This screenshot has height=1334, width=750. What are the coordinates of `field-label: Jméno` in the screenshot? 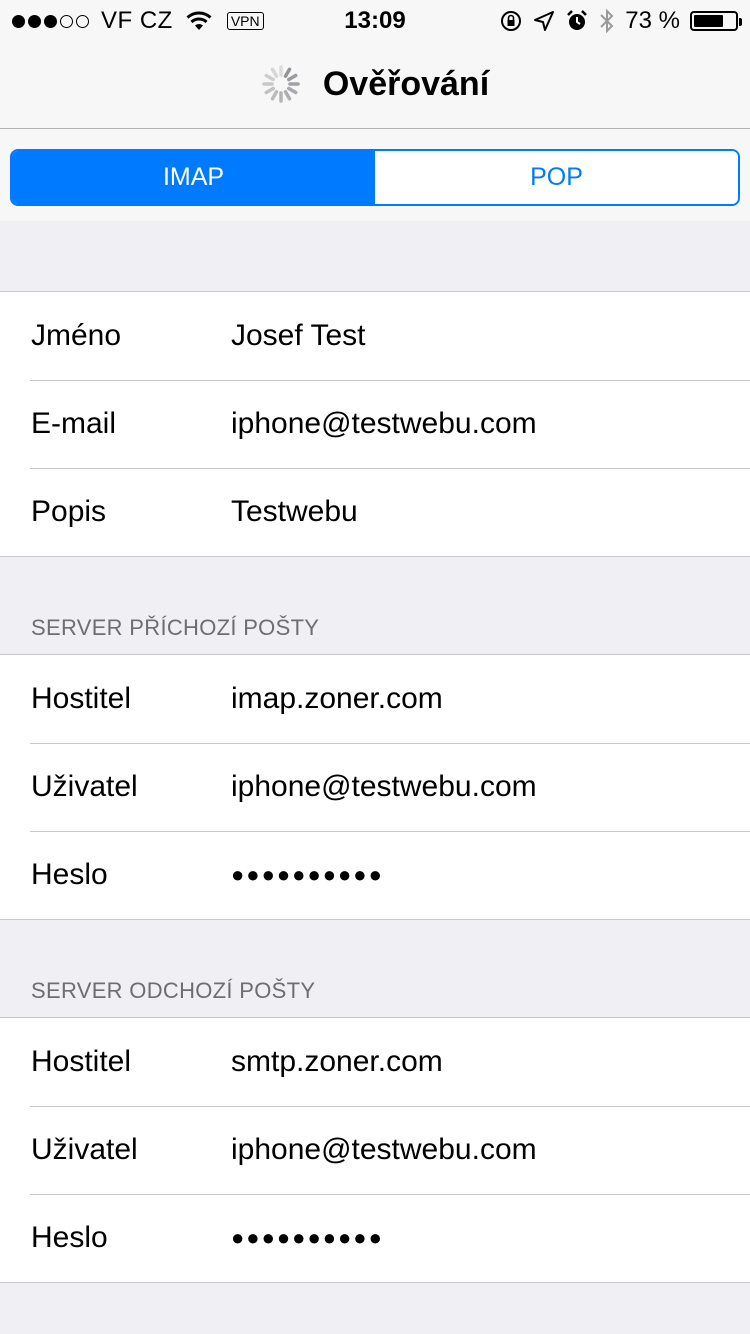 It's located at (76, 335).